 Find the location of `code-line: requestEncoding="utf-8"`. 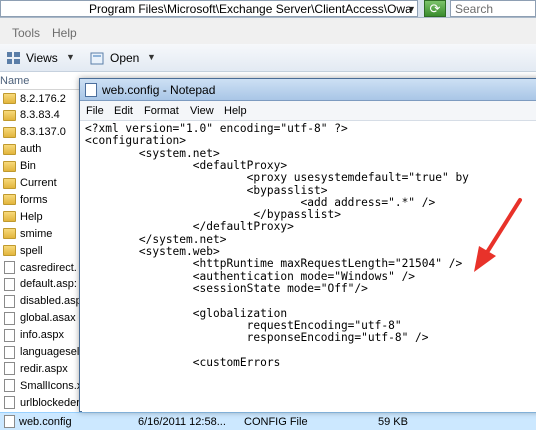

code-line: requestEncoding="utf-8" is located at coordinates (243, 325).